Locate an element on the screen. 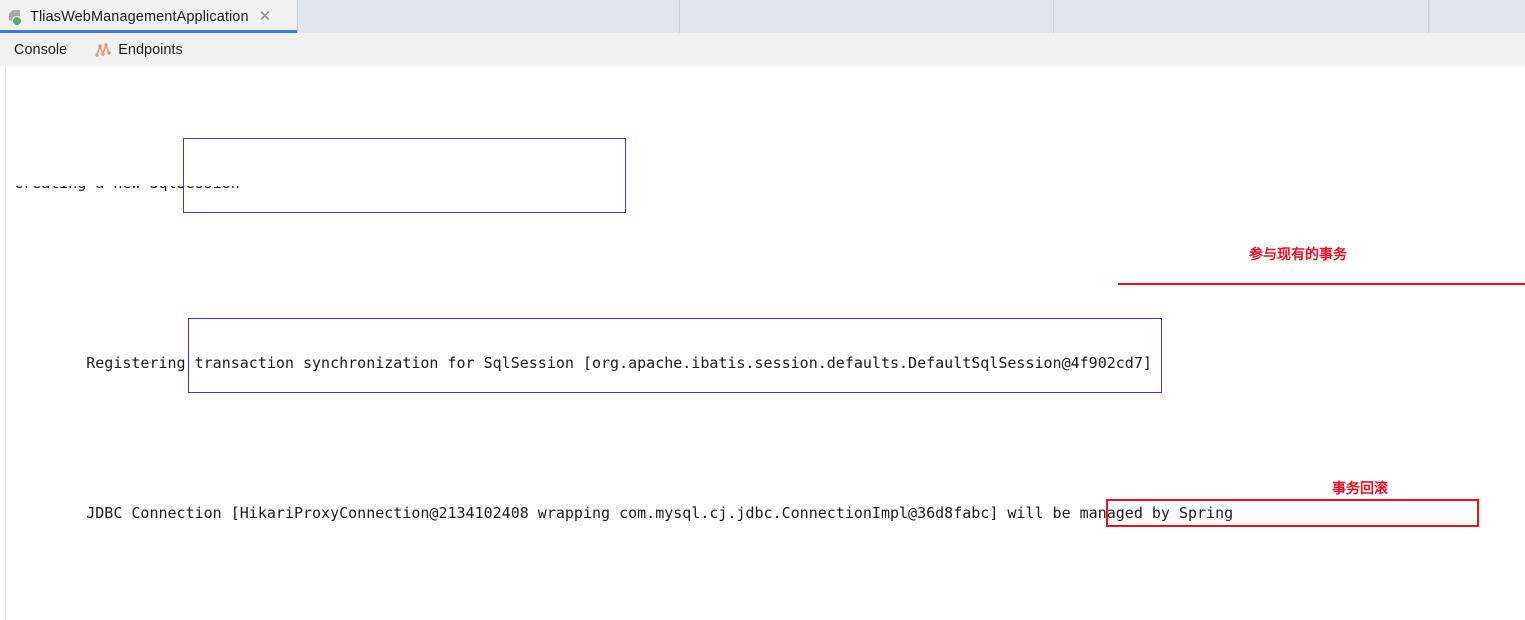 This screenshot has width=1525, height=620. tab-endpoints: Endpoints is located at coordinates (139, 49).